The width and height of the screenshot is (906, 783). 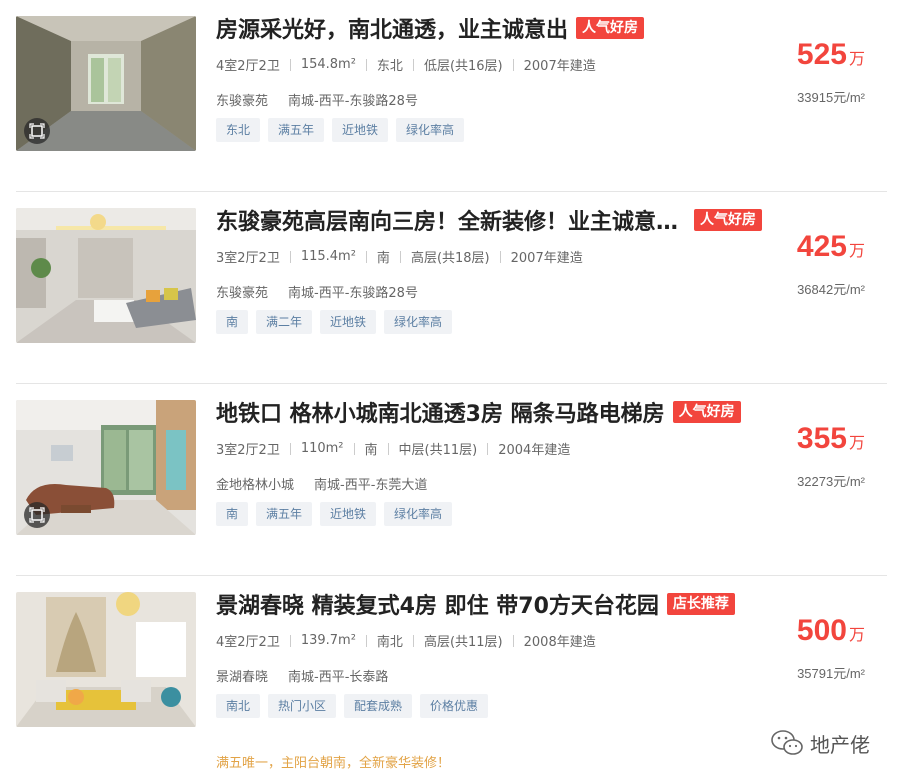 What do you see at coordinates (328, 640) in the screenshot?
I see `floor-area: 139.7m²` at bounding box center [328, 640].